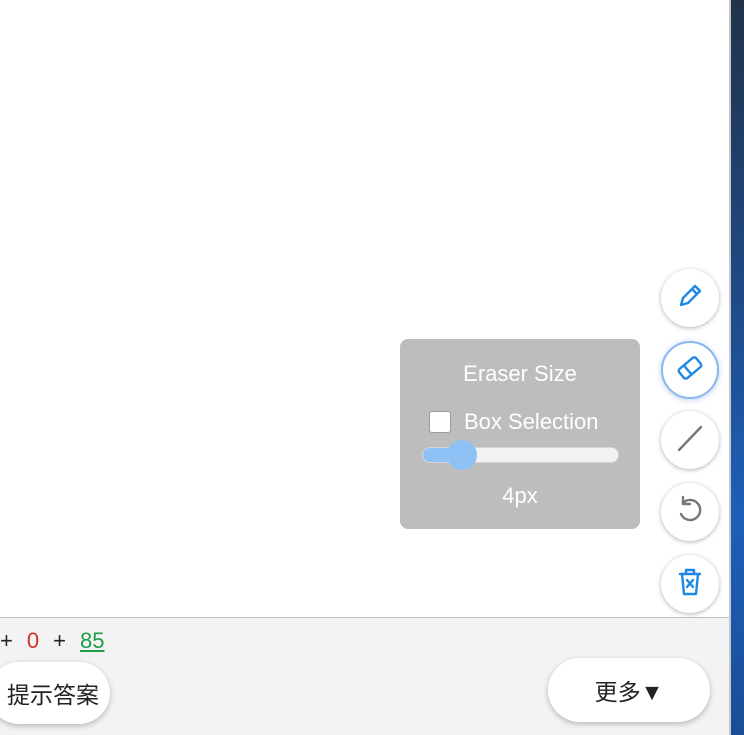  I want to click on eraser-size-value: 4px, so click(520, 495).